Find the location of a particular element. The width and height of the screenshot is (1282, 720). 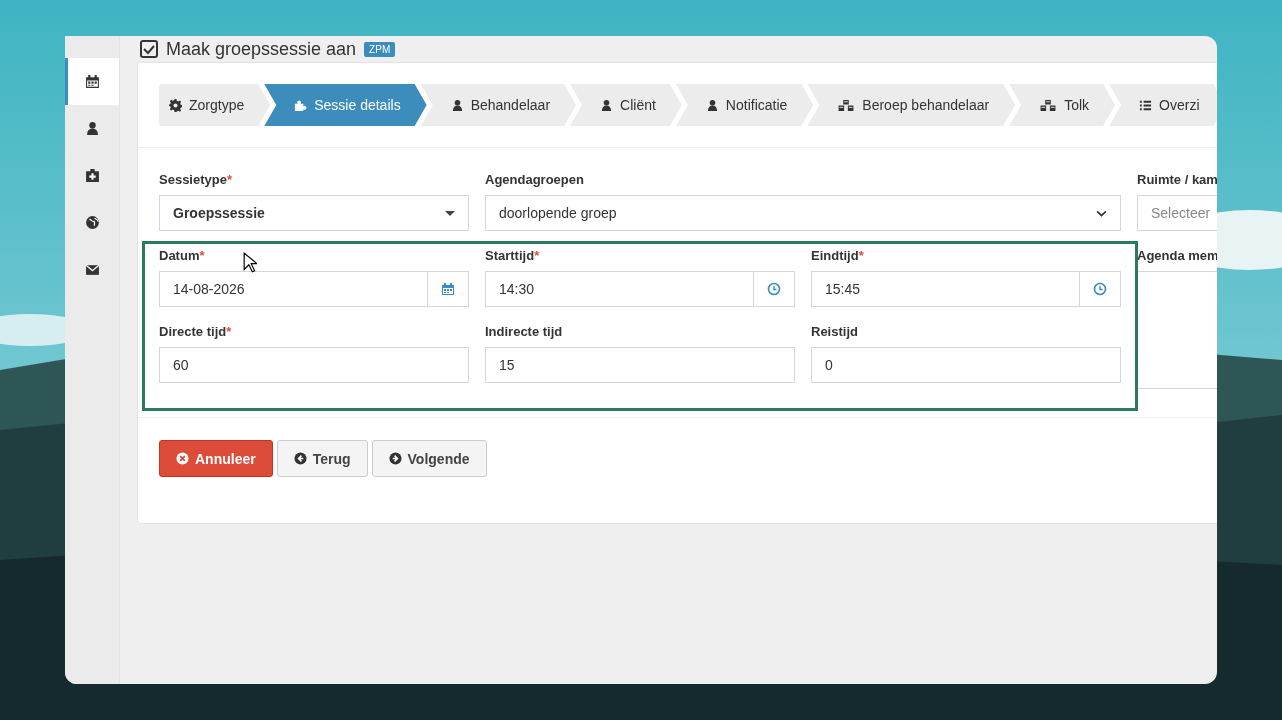

field-label: Ruimte / kam is located at coordinates (1177, 180).